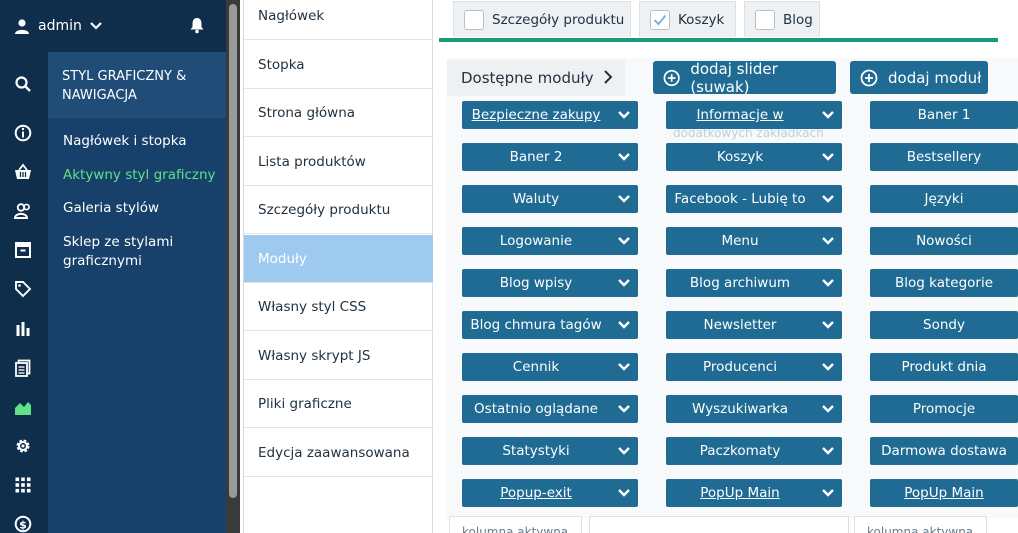 The width and height of the screenshot is (1018, 533). What do you see at coordinates (23, 250) in the screenshot?
I see `box-icon` at bounding box center [23, 250].